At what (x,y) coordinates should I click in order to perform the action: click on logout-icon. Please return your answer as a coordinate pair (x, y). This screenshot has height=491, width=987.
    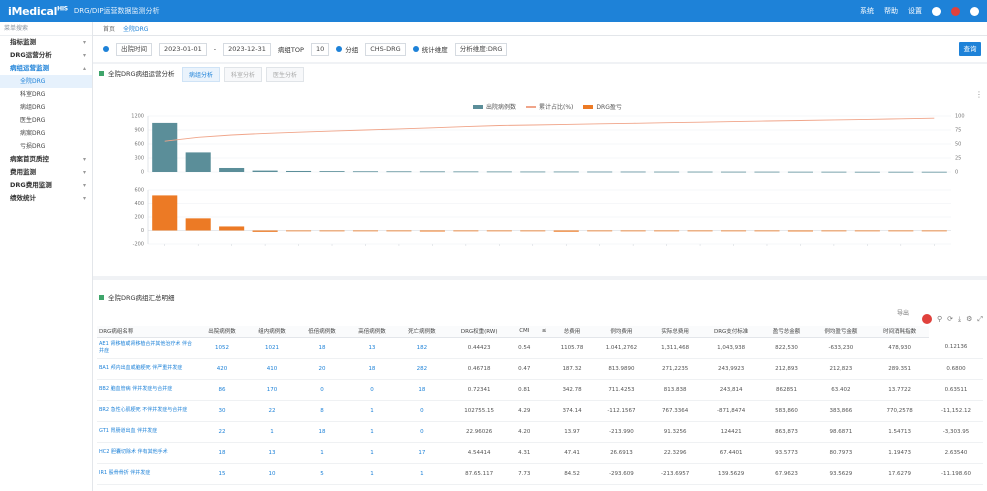
    Looking at the image, I should click on (974, 11).